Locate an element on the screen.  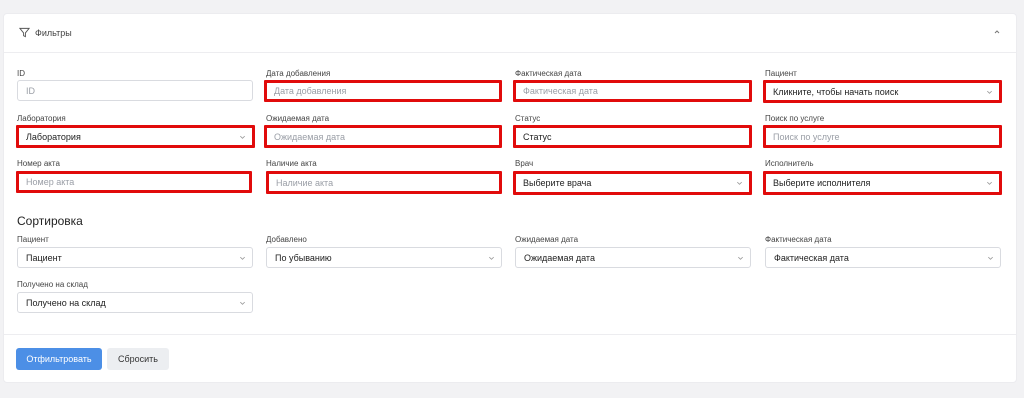
chevron-up-icon is located at coordinates (997, 32).